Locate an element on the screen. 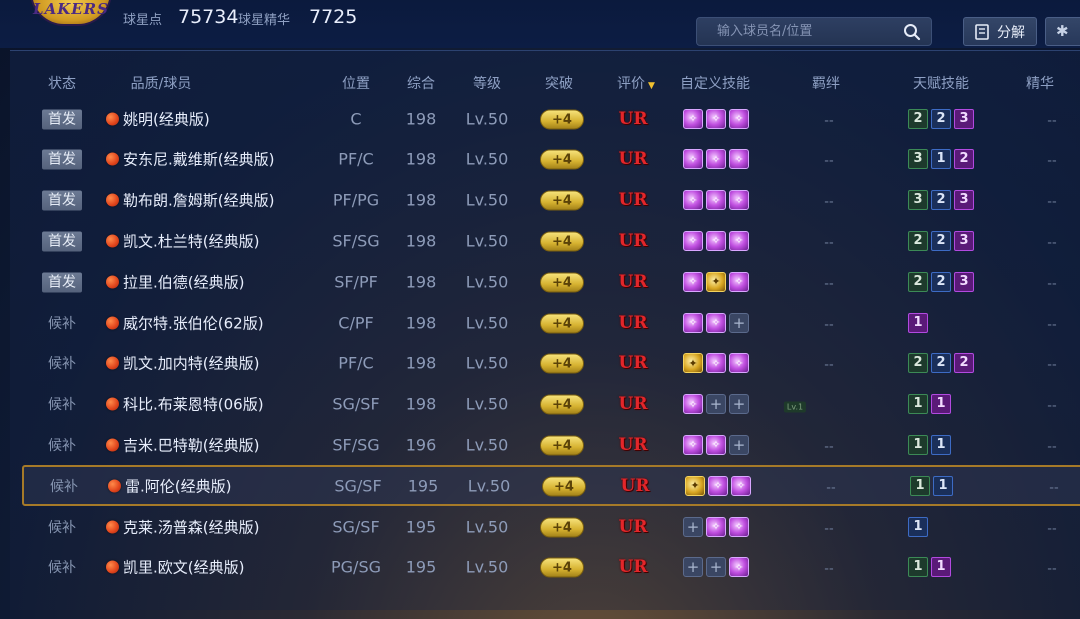  player-cell: 凯文.杜兰特(经典版) is located at coordinates (182, 240).